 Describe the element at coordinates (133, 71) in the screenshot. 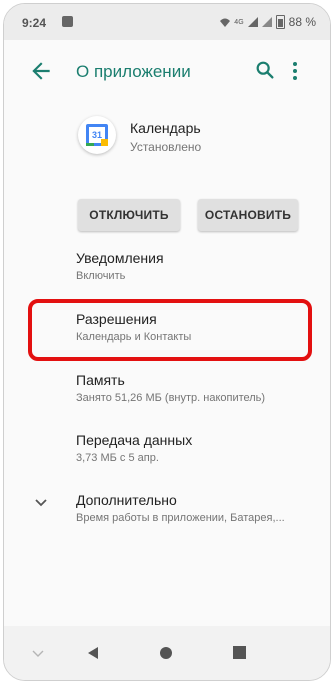

I see `page-title: О приложении` at that location.